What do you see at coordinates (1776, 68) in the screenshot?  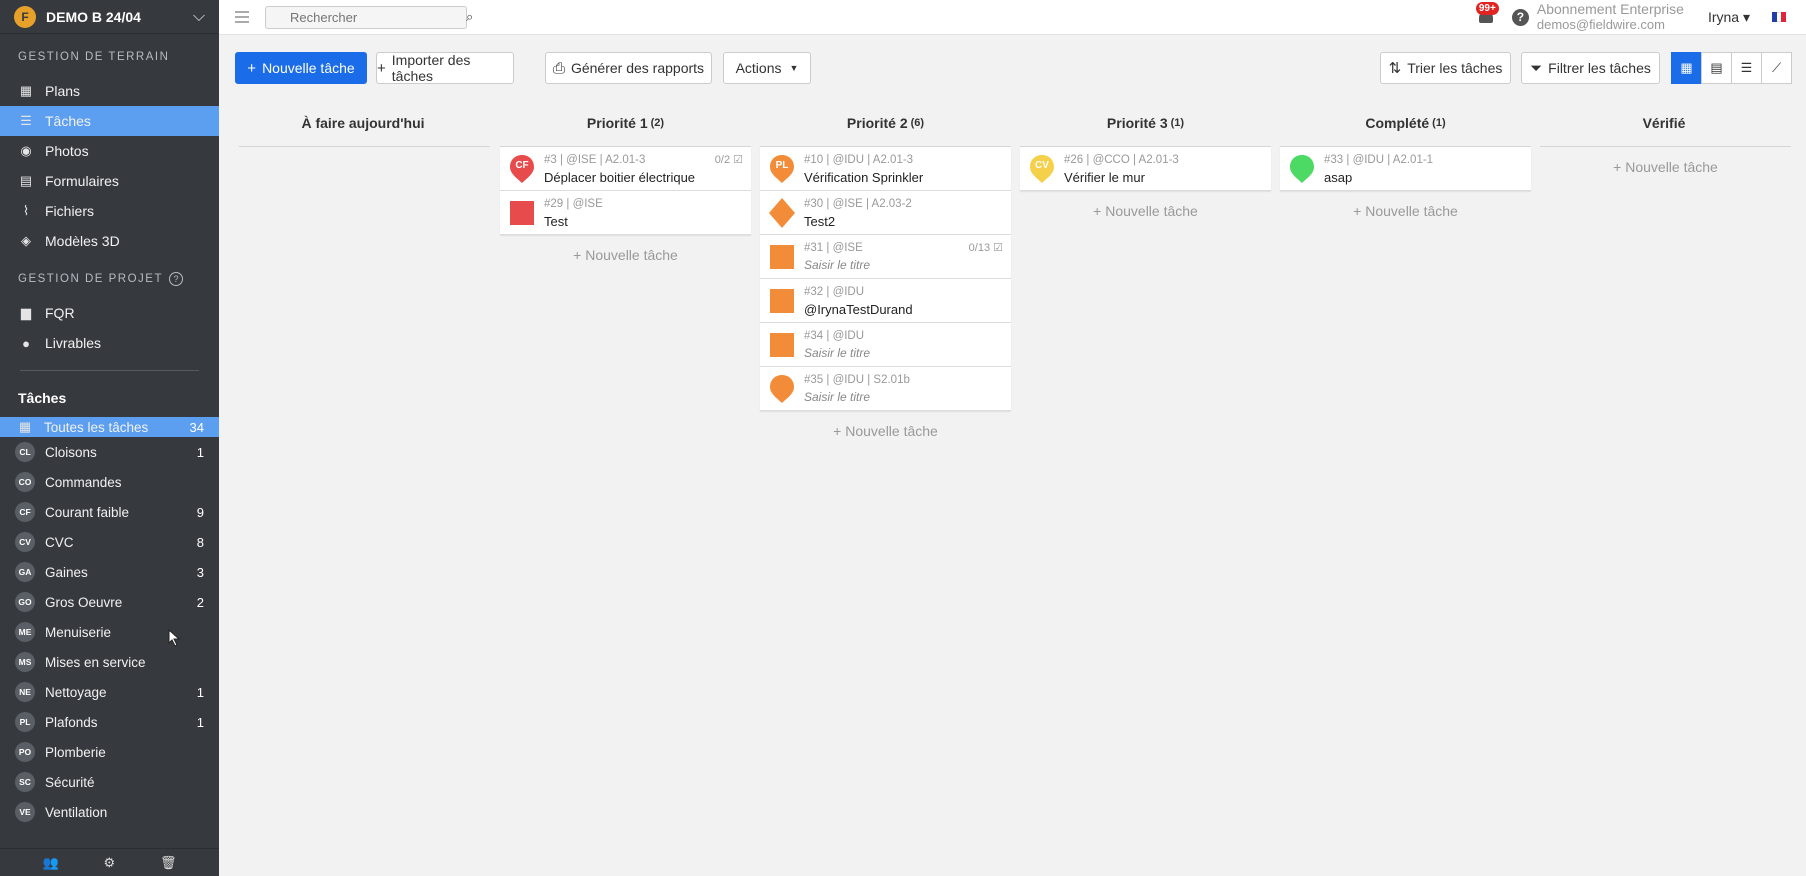 I see `chart-view-button: ⟋` at bounding box center [1776, 68].